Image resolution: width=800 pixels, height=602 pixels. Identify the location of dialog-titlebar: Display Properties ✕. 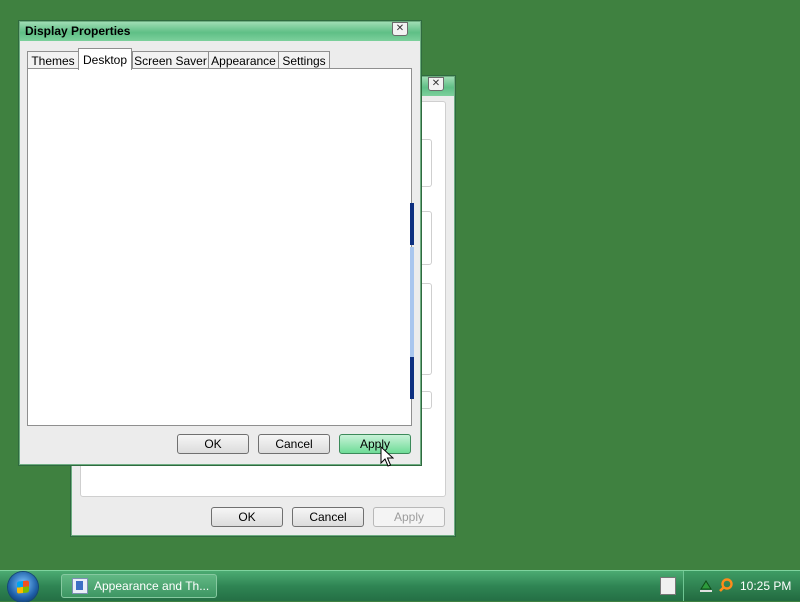
(220, 31).